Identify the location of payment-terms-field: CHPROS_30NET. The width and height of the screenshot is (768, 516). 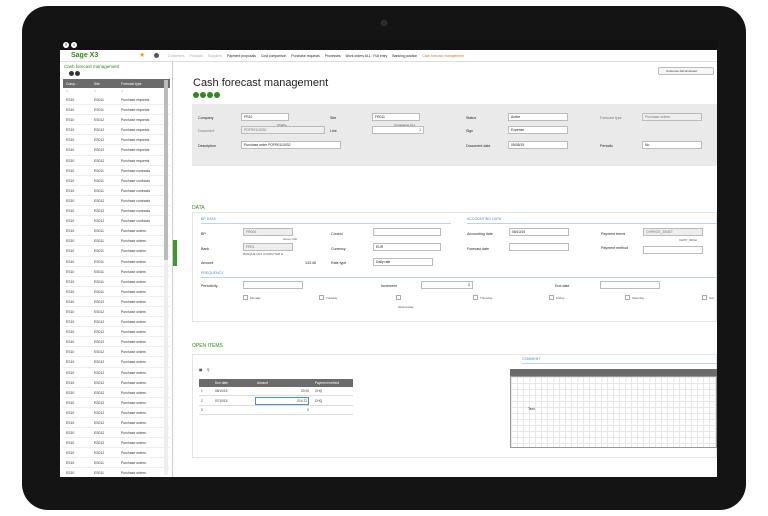
(673, 232).